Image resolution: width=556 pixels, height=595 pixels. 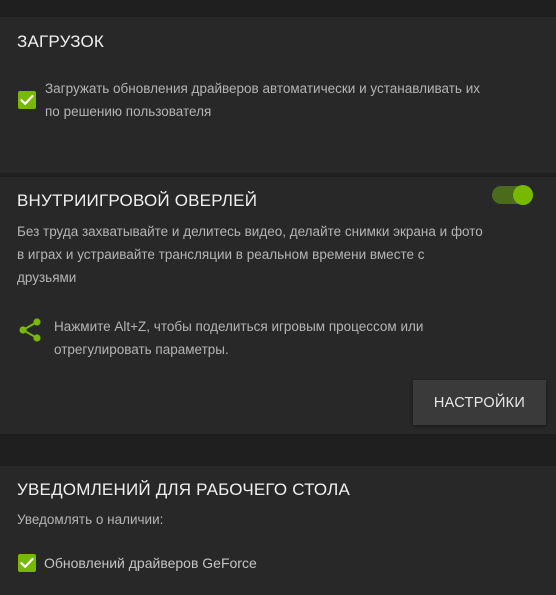 What do you see at coordinates (47, 277) in the screenshot?
I see `overlay-description-line3: друзьями` at bounding box center [47, 277].